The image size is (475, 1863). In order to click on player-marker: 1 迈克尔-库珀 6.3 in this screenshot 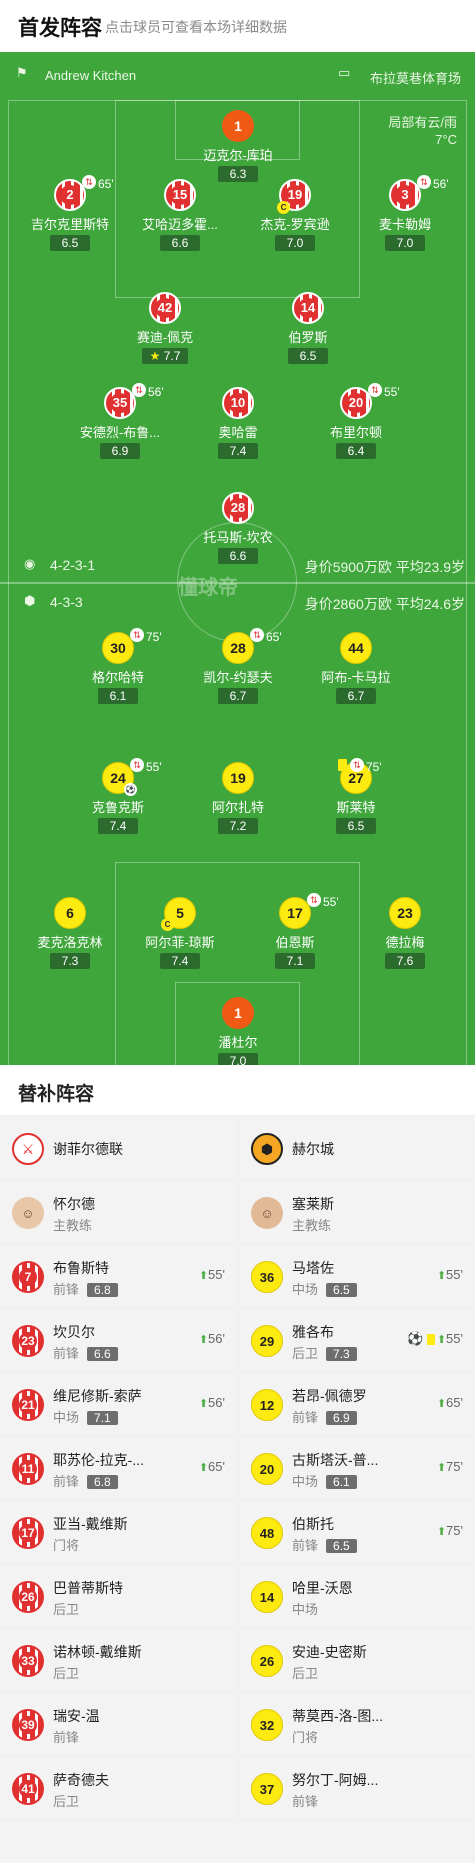, I will do `click(238, 146)`.